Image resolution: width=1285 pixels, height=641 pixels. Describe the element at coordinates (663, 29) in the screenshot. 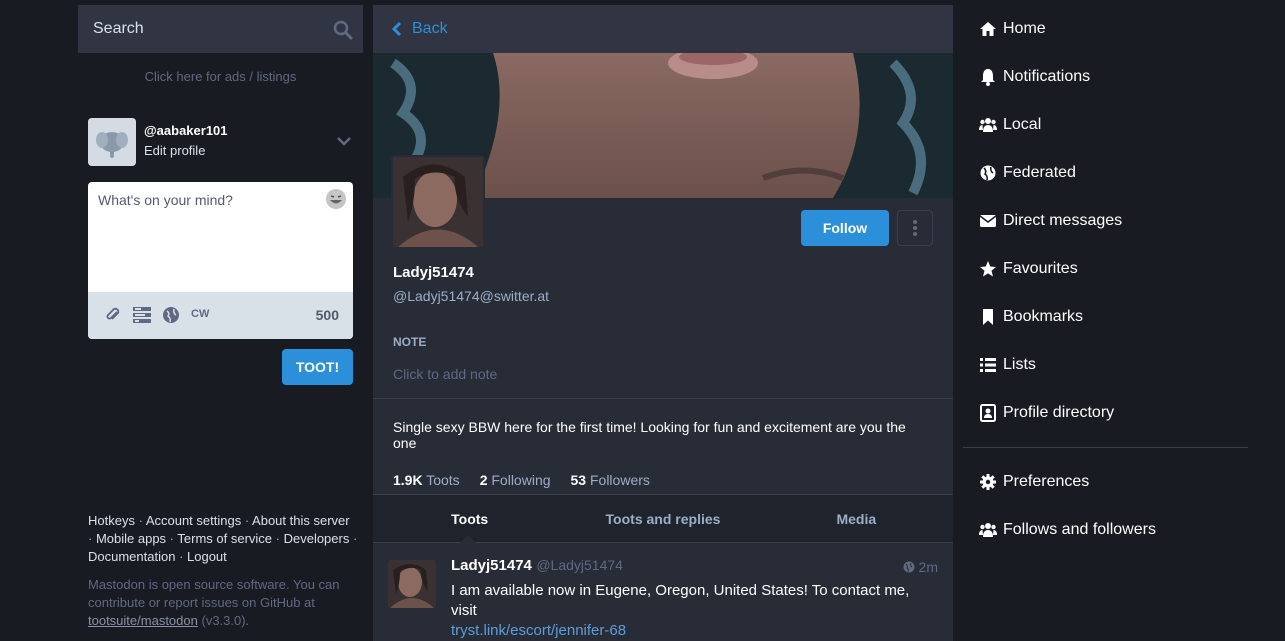

I see `back-button: Back` at that location.